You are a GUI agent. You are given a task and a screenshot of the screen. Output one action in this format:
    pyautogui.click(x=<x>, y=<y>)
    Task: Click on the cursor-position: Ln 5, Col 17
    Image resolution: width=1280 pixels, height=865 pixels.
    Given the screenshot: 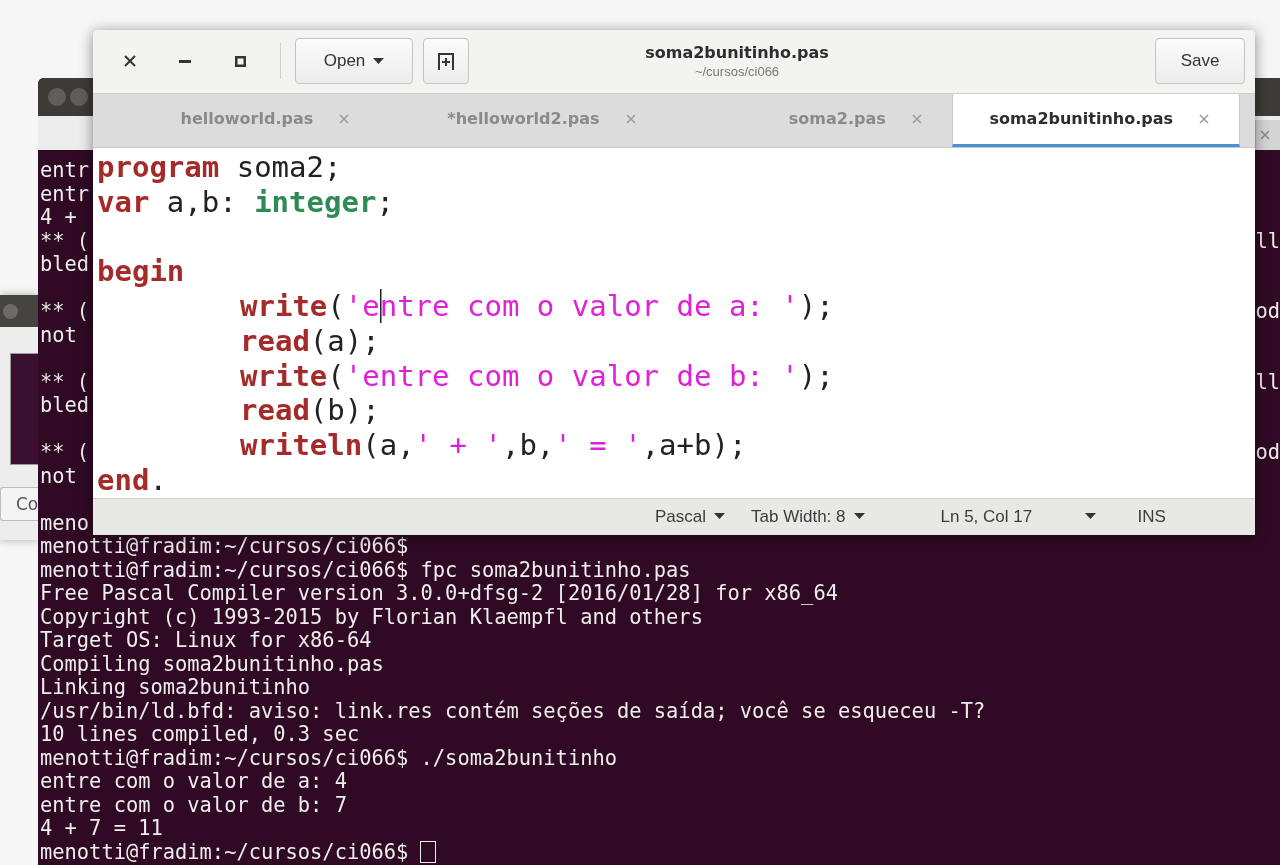 What is the action you would take?
    pyautogui.click(x=987, y=516)
    